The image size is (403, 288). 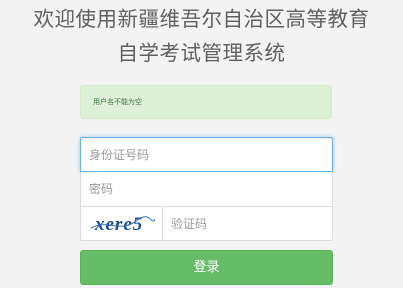 What do you see at coordinates (206, 154) in the screenshot?
I see `id-number-input` at bounding box center [206, 154].